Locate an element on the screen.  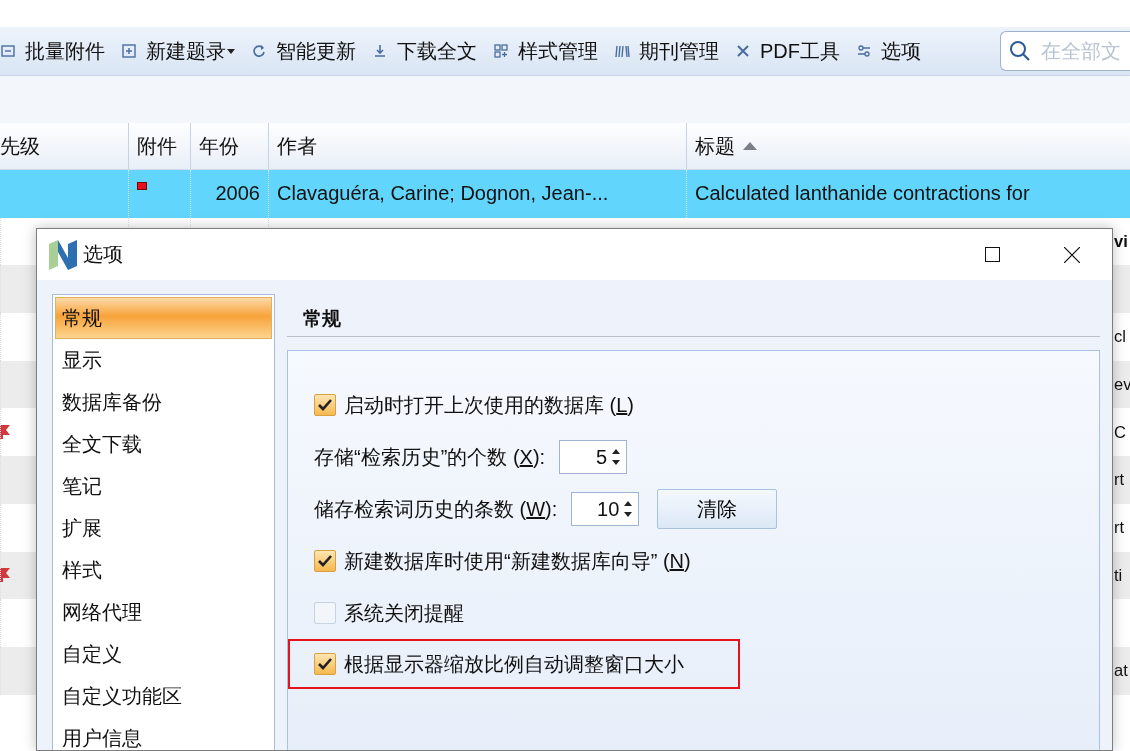
title-cell: at is located at coordinates (1121, 671).